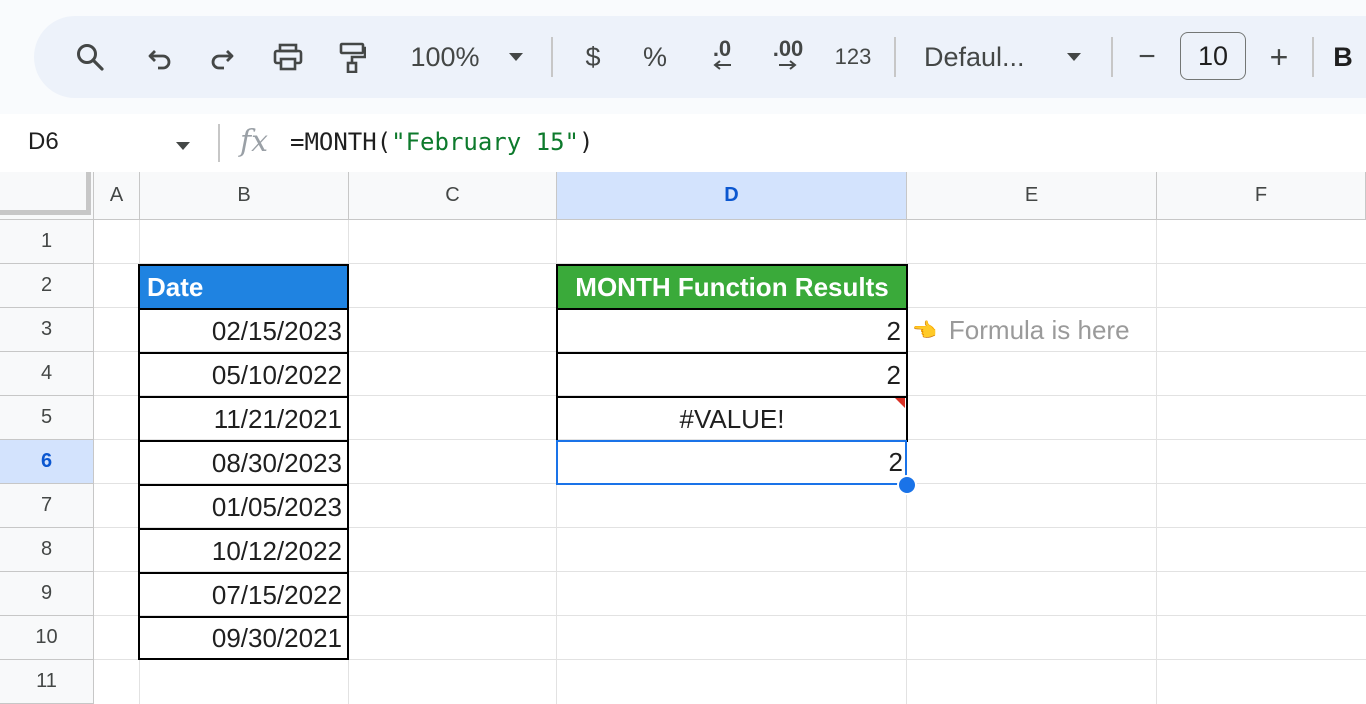  What do you see at coordinates (731, 462) in the screenshot?
I see `active-cell-selection` at bounding box center [731, 462].